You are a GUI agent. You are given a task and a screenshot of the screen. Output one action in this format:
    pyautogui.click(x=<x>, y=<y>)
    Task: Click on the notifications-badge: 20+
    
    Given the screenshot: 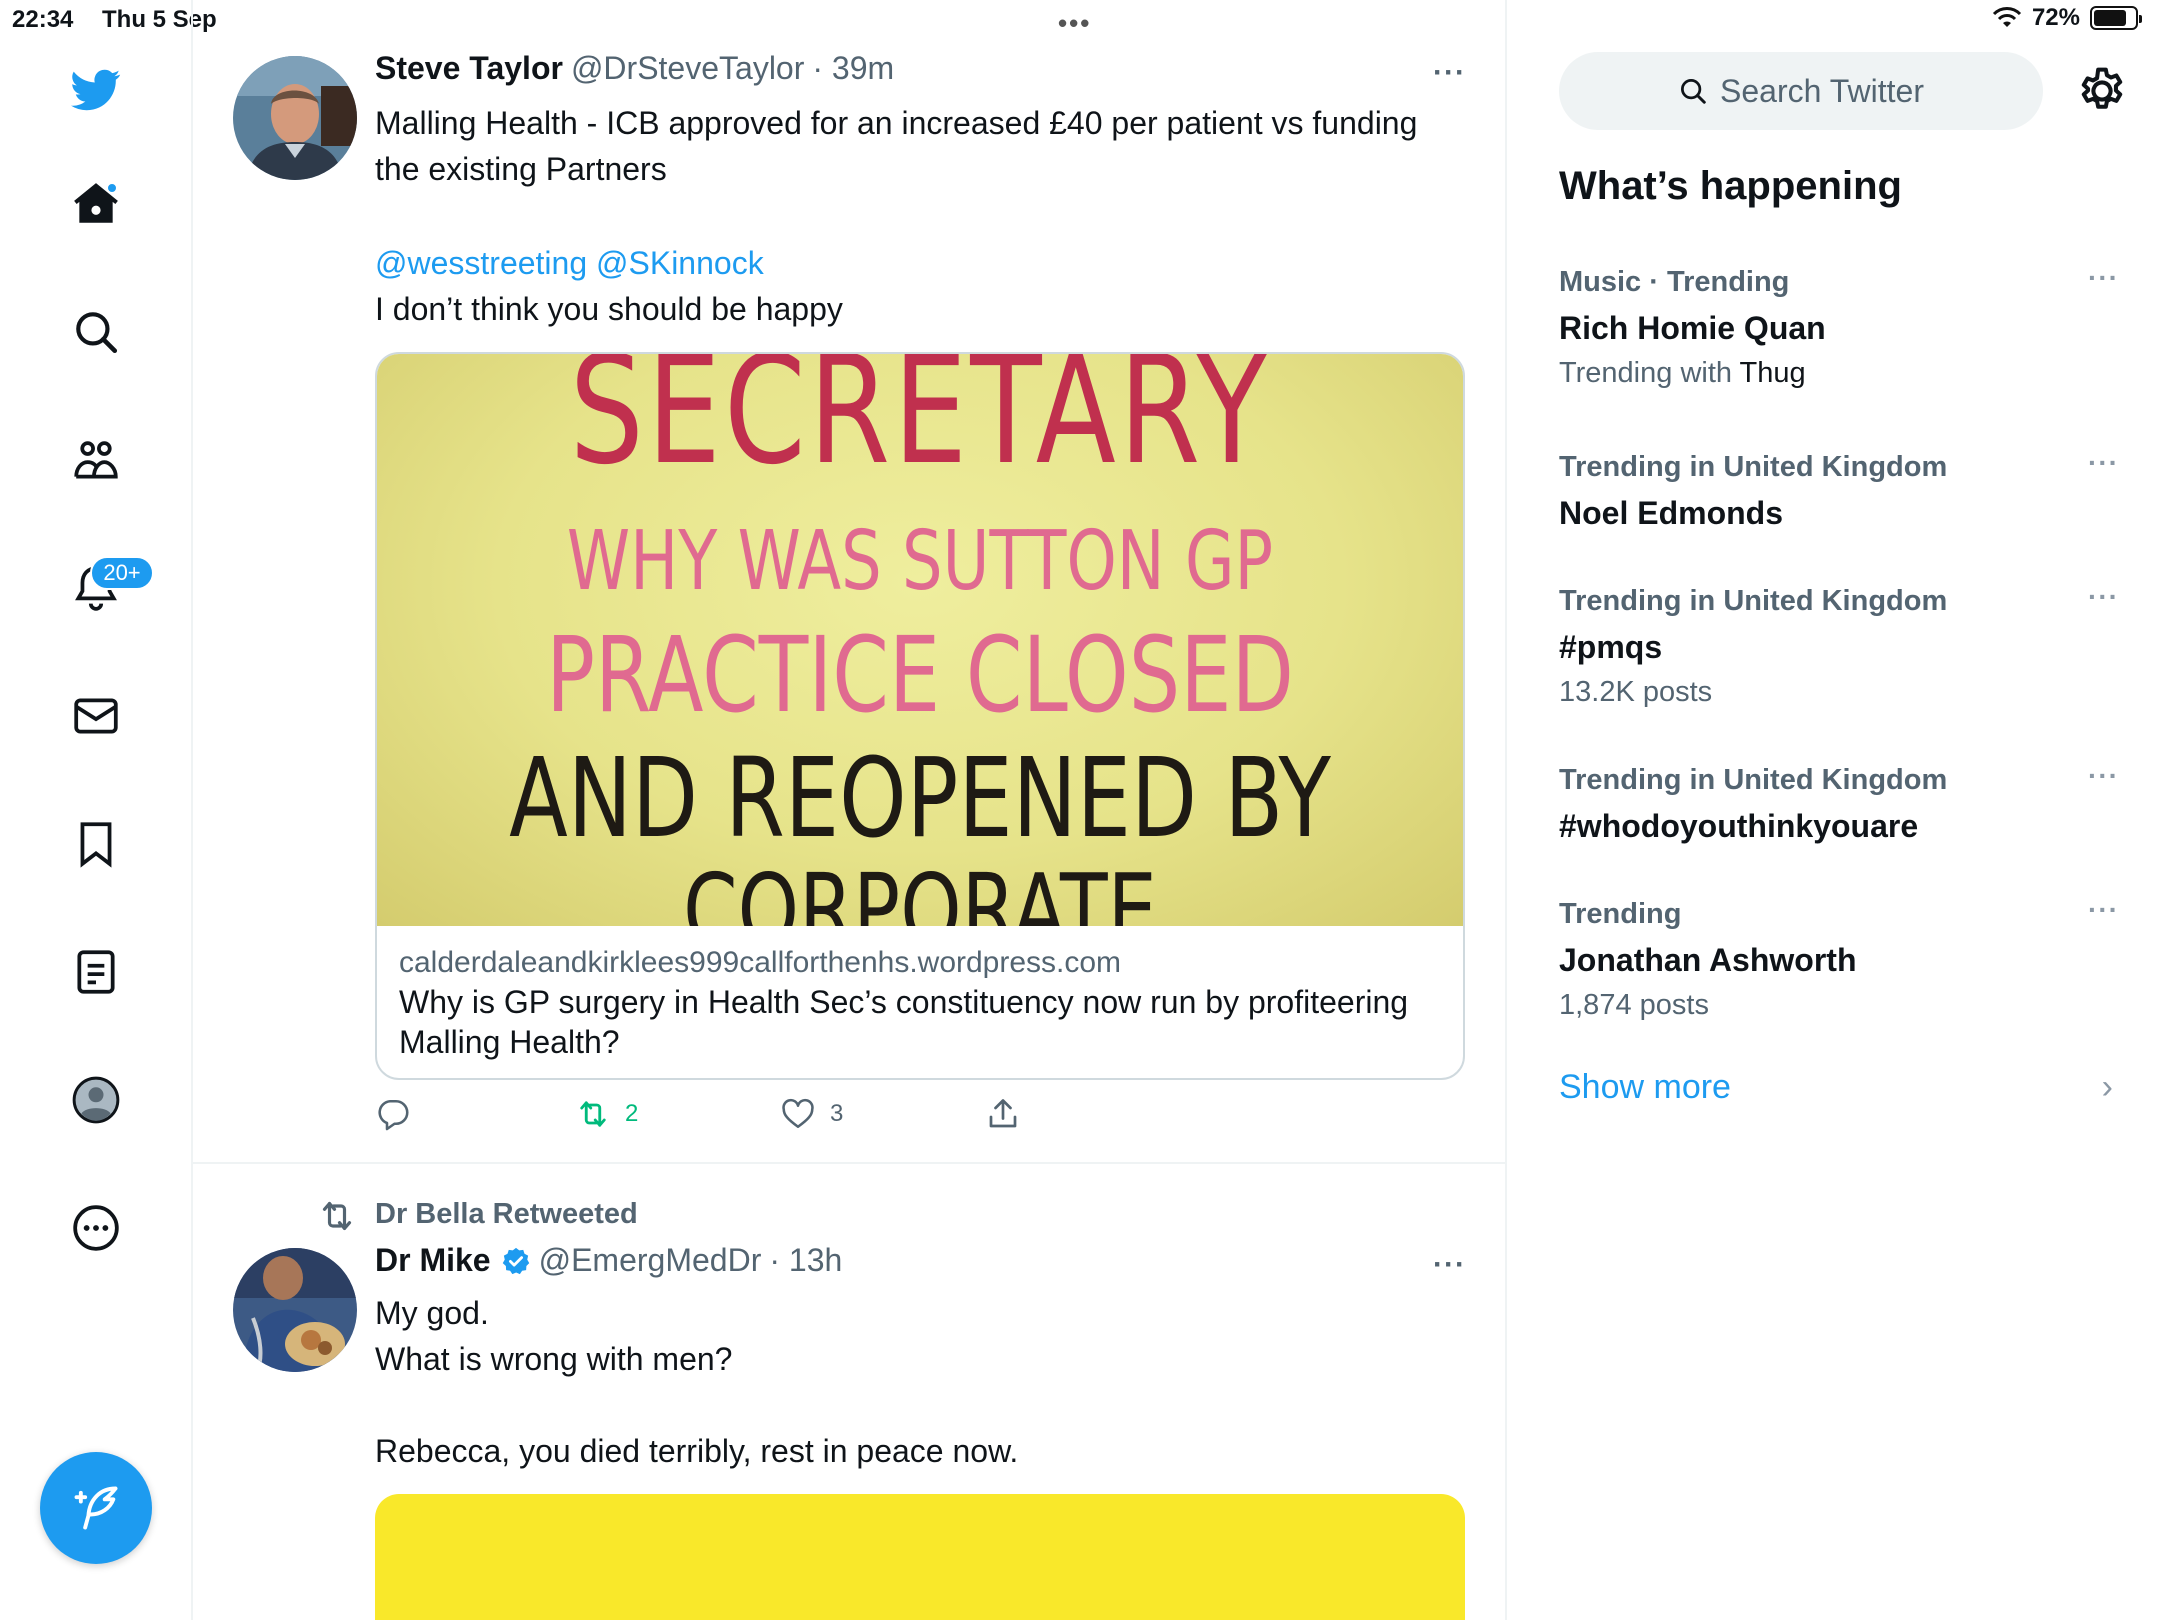 What is the action you would take?
    pyautogui.click(x=122, y=573)
    